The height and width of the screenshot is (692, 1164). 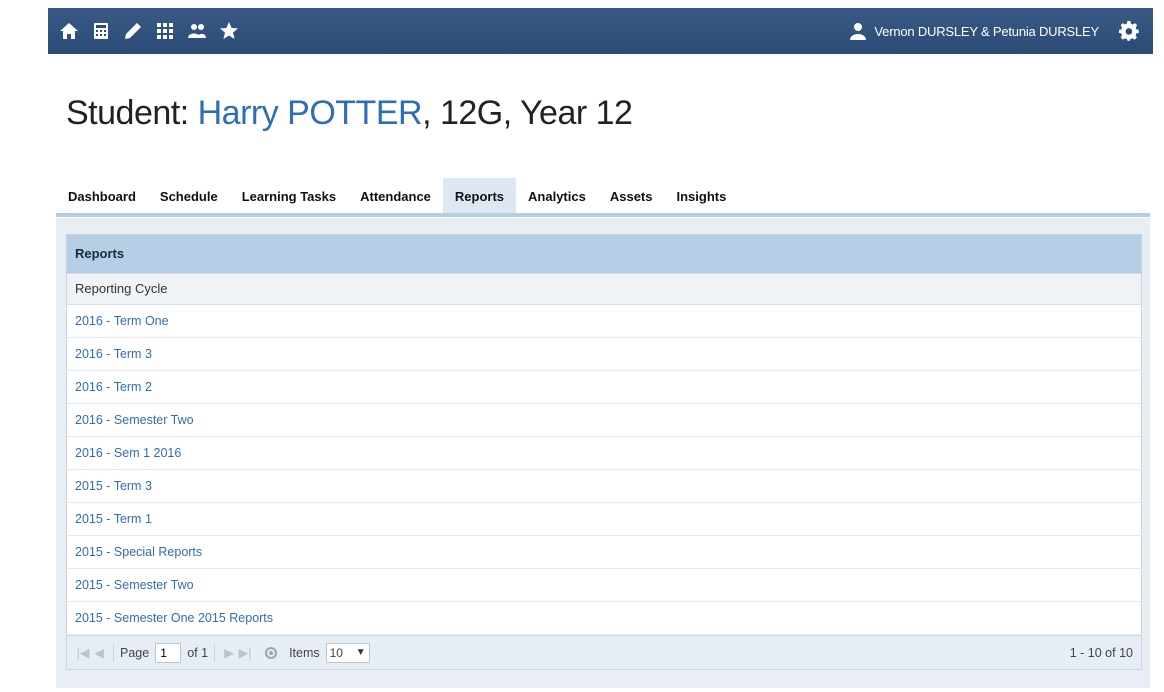 I want to click on tab-learning-tasks: Learning Tasks, so click(x=289, y=197).